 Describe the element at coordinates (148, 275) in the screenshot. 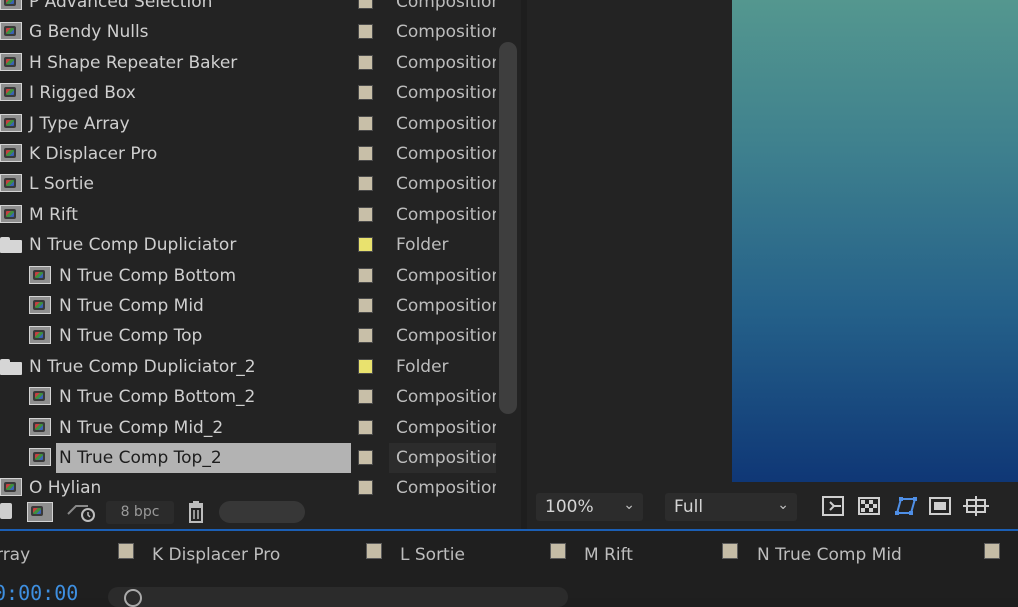

I see `item-name: N True Comp Bottom` at that location.